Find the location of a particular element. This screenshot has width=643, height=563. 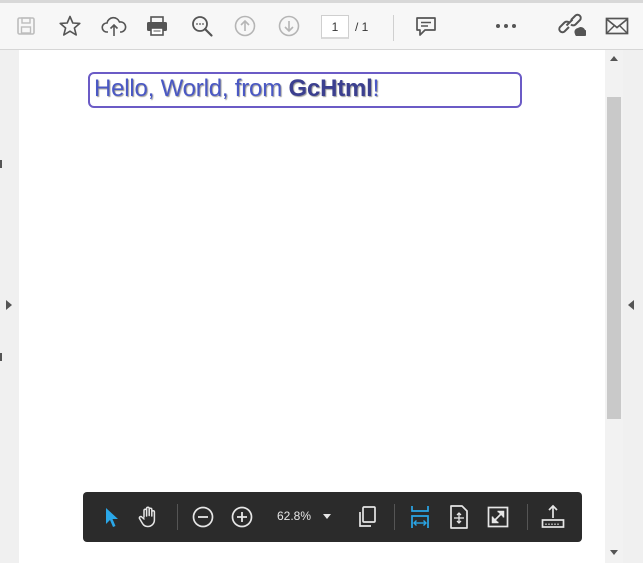

page-number-input: 1 is located at coordinates (335, 27).